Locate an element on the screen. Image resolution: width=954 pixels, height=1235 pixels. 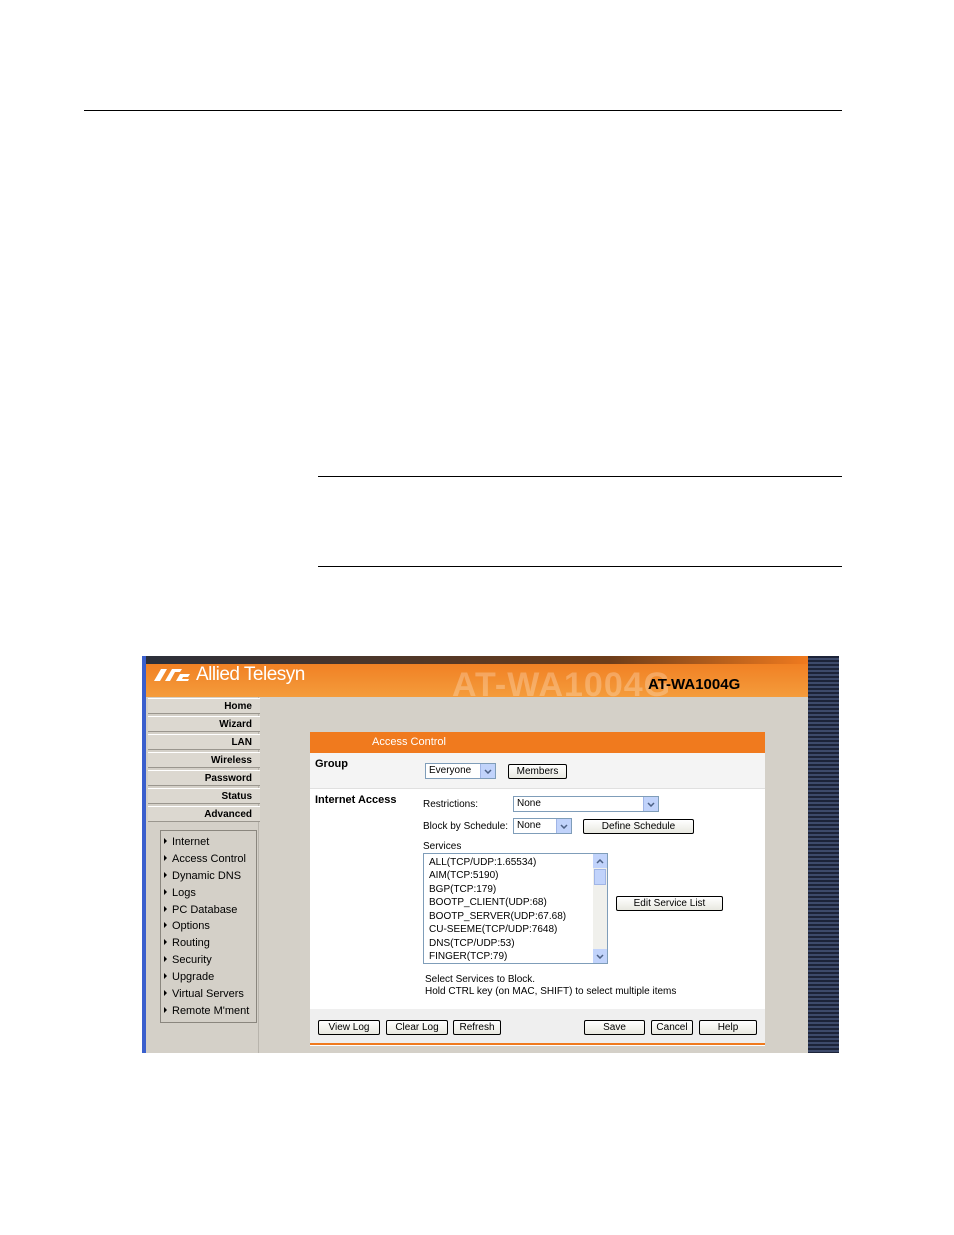
list-item: BGP(TCP:179) is located at coordinates (462, 889).